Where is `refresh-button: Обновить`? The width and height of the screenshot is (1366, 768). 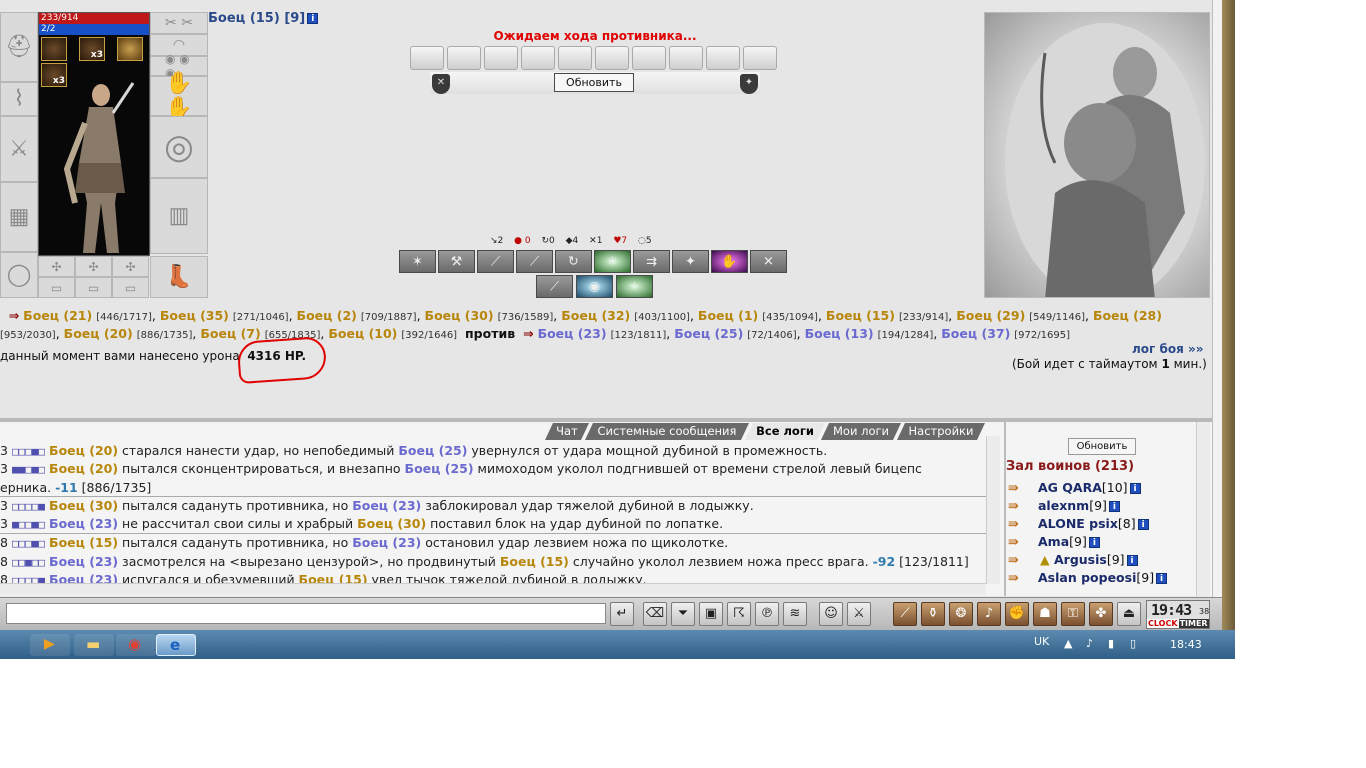 refresh-button: Обновить is located at coordinates (594, 82).